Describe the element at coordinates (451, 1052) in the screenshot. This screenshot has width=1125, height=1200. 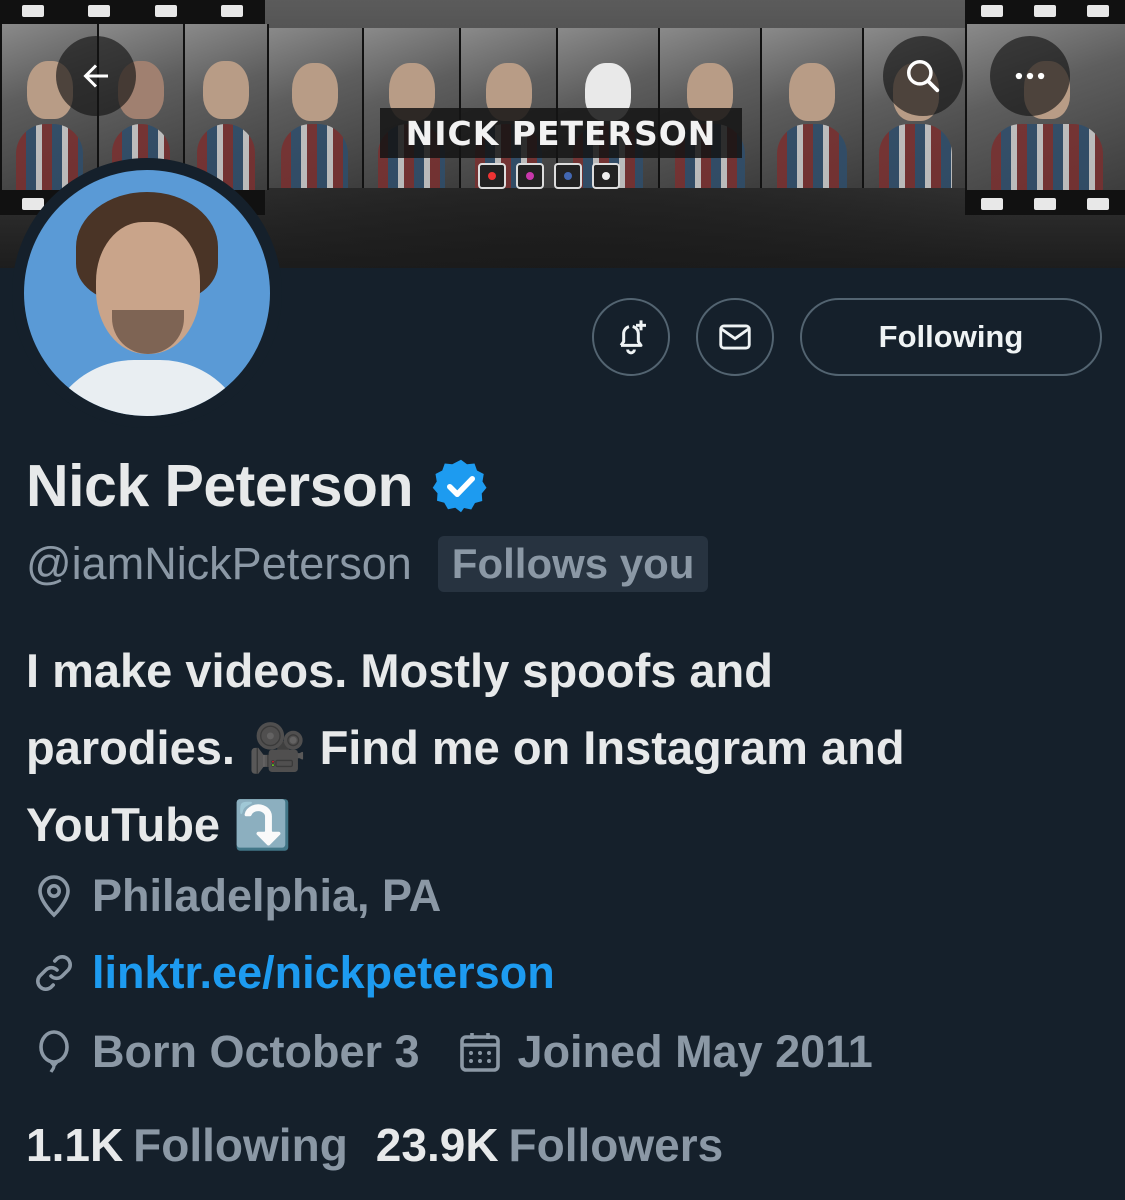
I see `dates-row: Born October 3 Joined May 2011` at that location.